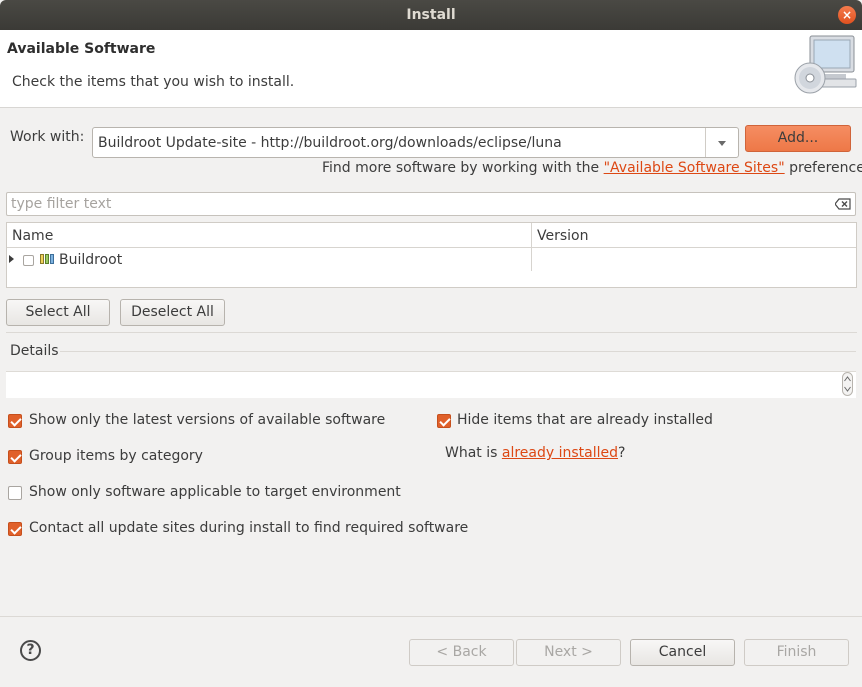 The image size is (862, 687). Describe the element at coordinates (15, 457) in the screenshot. I see `group-by-category-checkbox` at that location.